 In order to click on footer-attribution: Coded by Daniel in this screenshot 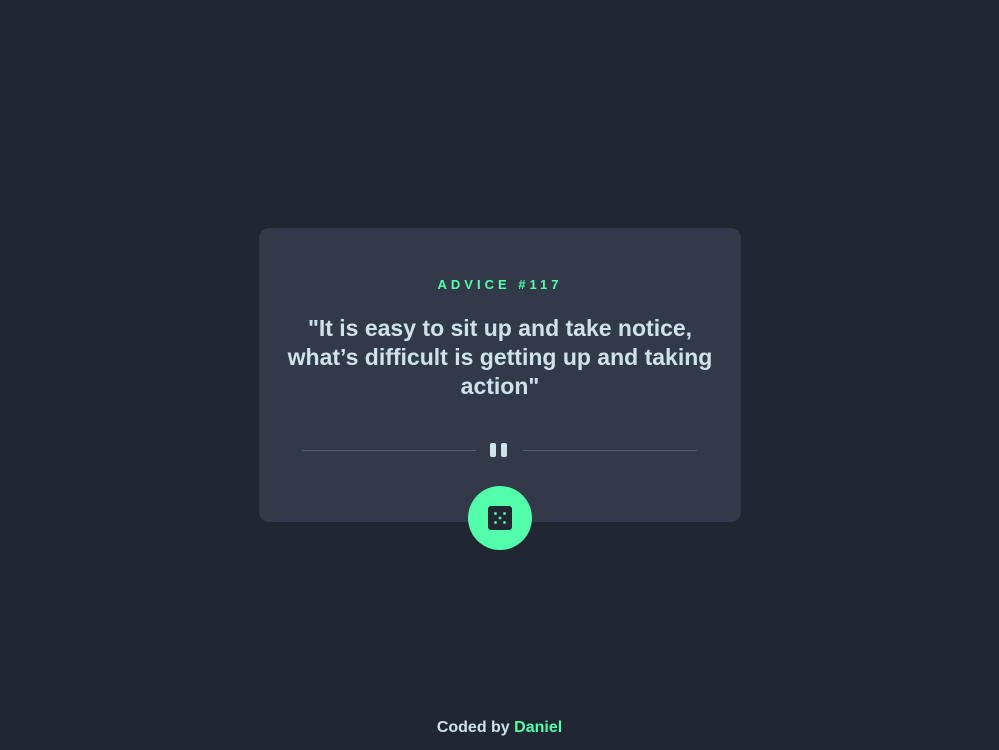, I will do `click(499, 728)`.